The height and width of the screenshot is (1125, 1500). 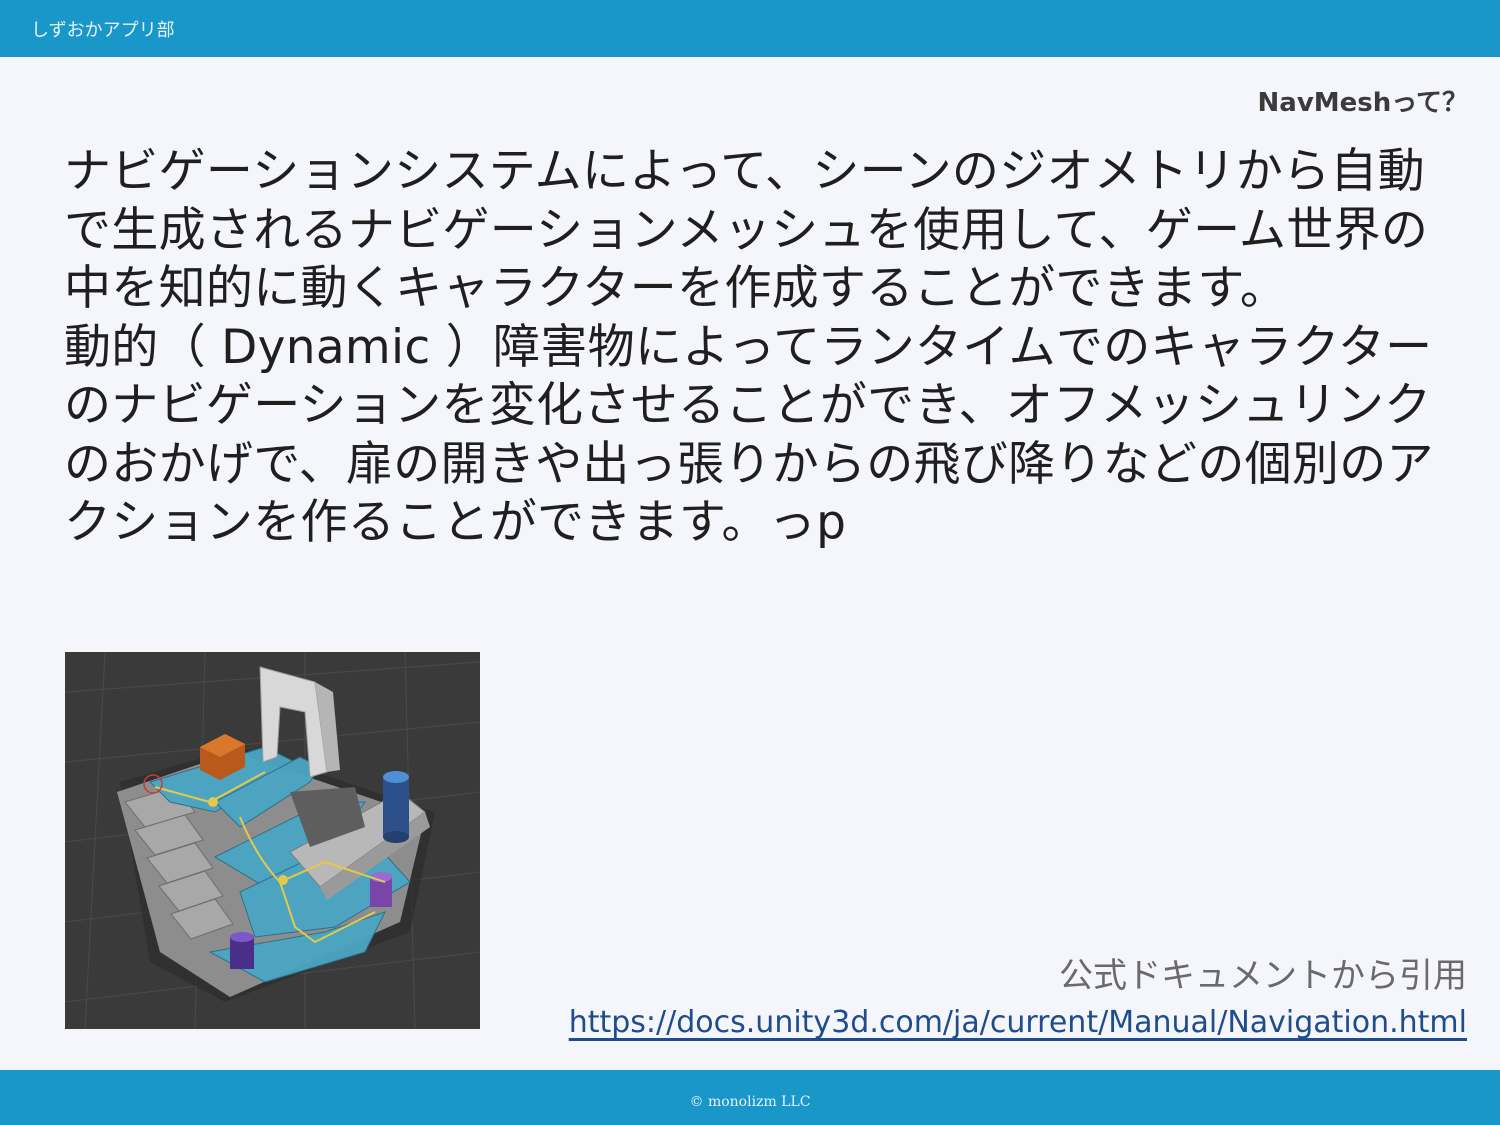 I want to click on org-name: しずおかアプリ部, so click(x=103, y=30).